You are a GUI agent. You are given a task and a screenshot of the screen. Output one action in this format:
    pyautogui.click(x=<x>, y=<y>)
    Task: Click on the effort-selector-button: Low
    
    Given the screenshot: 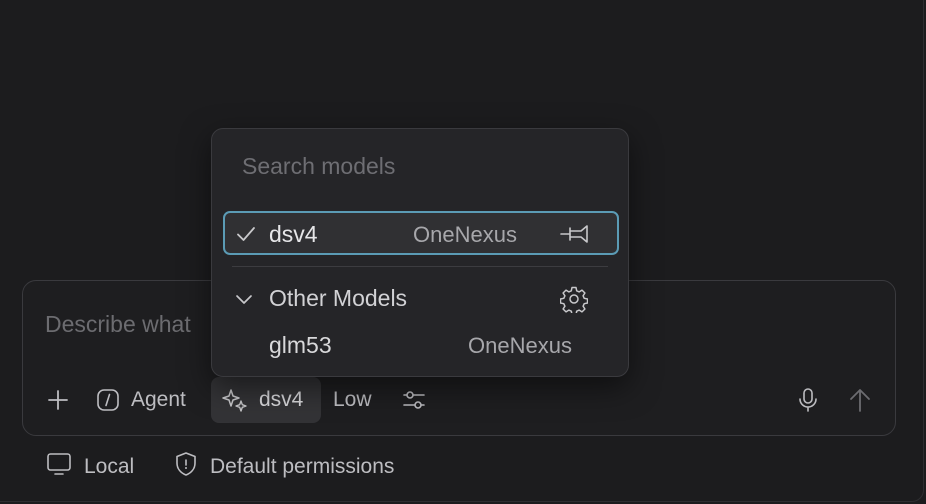 What is the action you would take?
    pyautogui.click(x=352, y=400)
    